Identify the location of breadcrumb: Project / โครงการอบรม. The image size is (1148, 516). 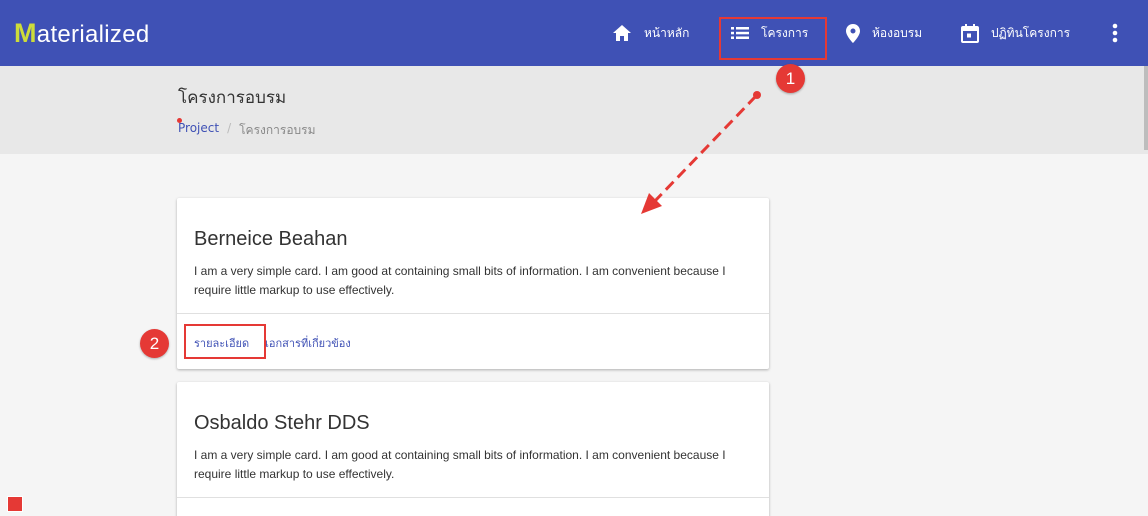
(246, 129).